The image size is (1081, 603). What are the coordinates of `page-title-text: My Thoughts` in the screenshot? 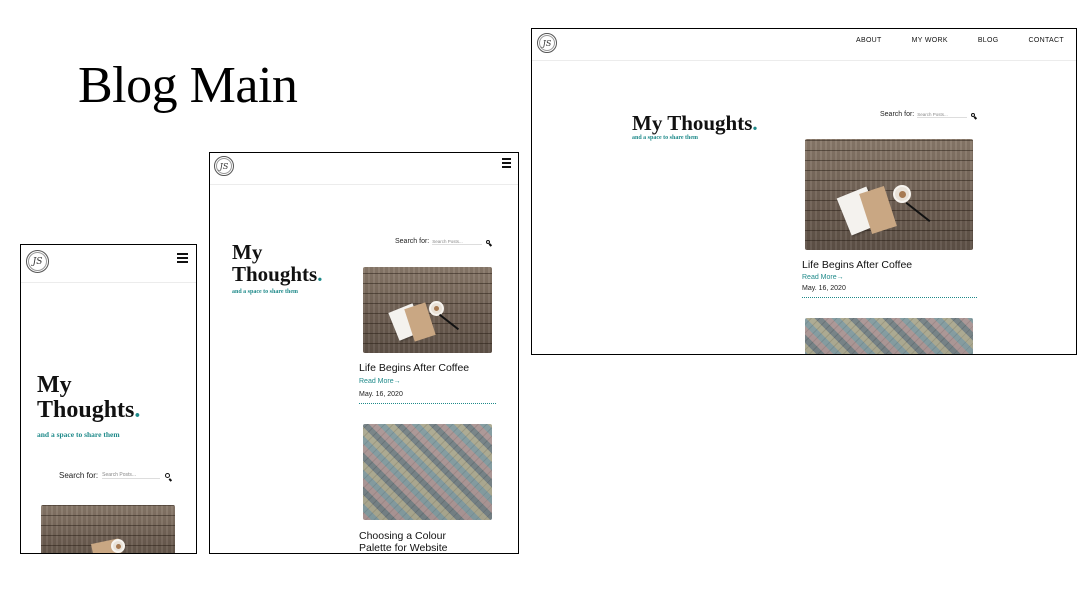 It's located at (692, 123).